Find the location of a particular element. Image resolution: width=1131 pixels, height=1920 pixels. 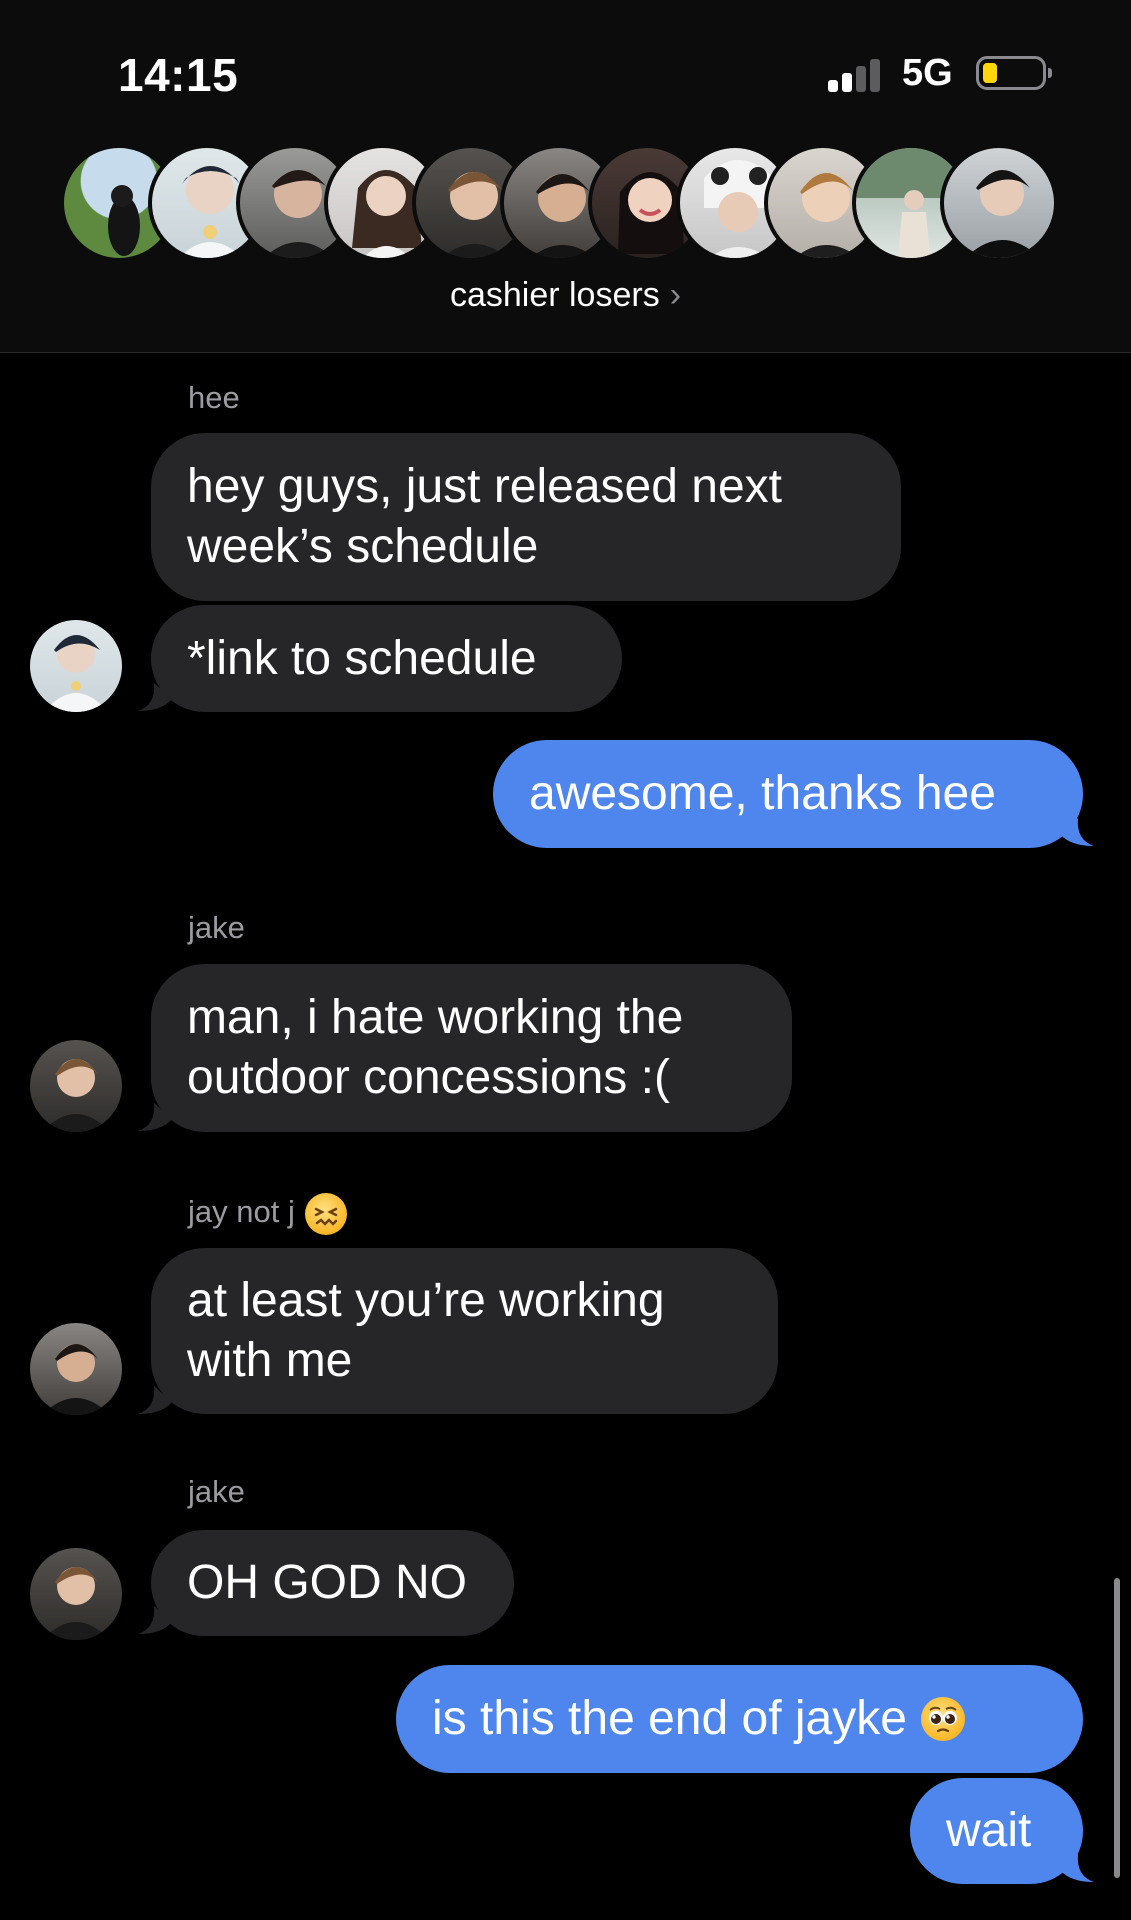

chevron-right-icon: › is located at coordinates (675, 295).